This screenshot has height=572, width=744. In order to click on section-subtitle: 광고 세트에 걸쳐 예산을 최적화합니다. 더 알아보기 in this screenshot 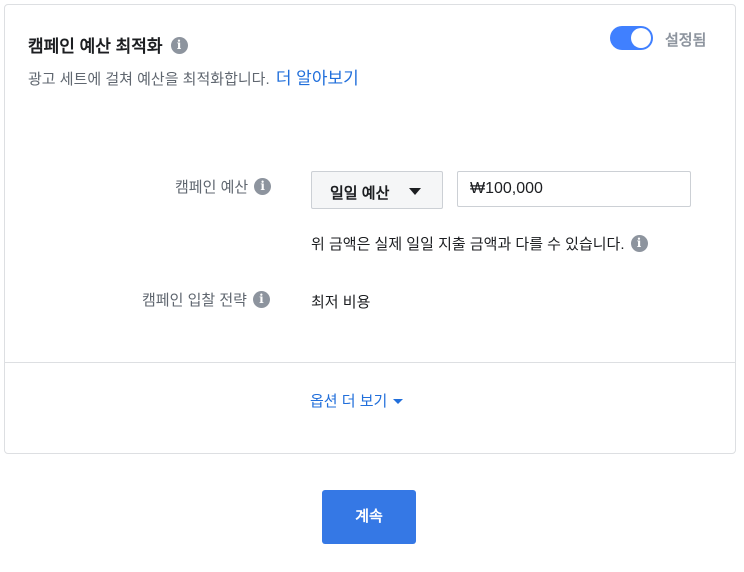, I will do `click(193, 76)`.